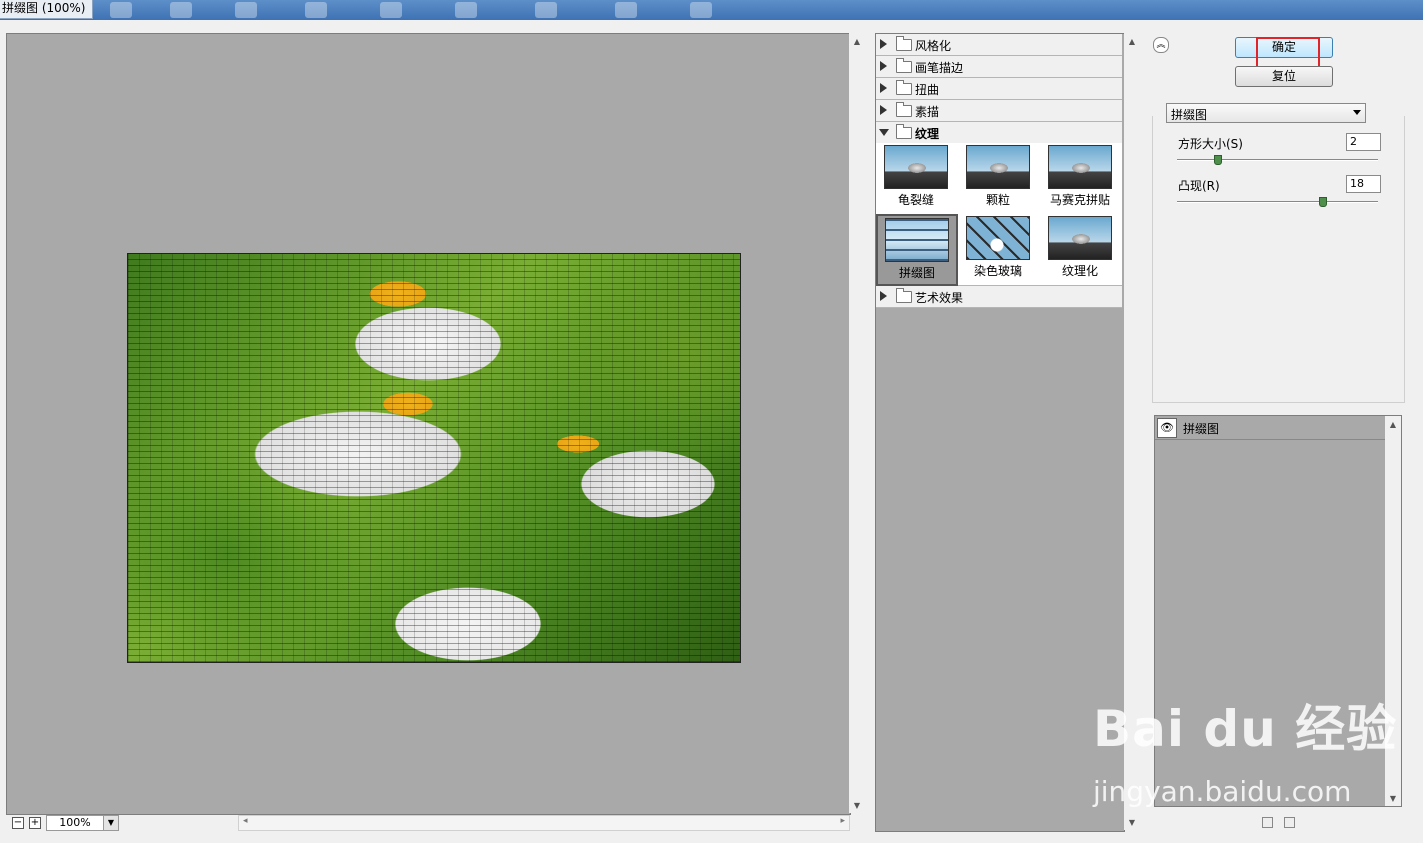 The height and width of the screenshot is (843, 1423). Describe the element at coordinates (245, 821) in the screenshot. I see `scroll-left-arrow-icon: ◂` at that location.